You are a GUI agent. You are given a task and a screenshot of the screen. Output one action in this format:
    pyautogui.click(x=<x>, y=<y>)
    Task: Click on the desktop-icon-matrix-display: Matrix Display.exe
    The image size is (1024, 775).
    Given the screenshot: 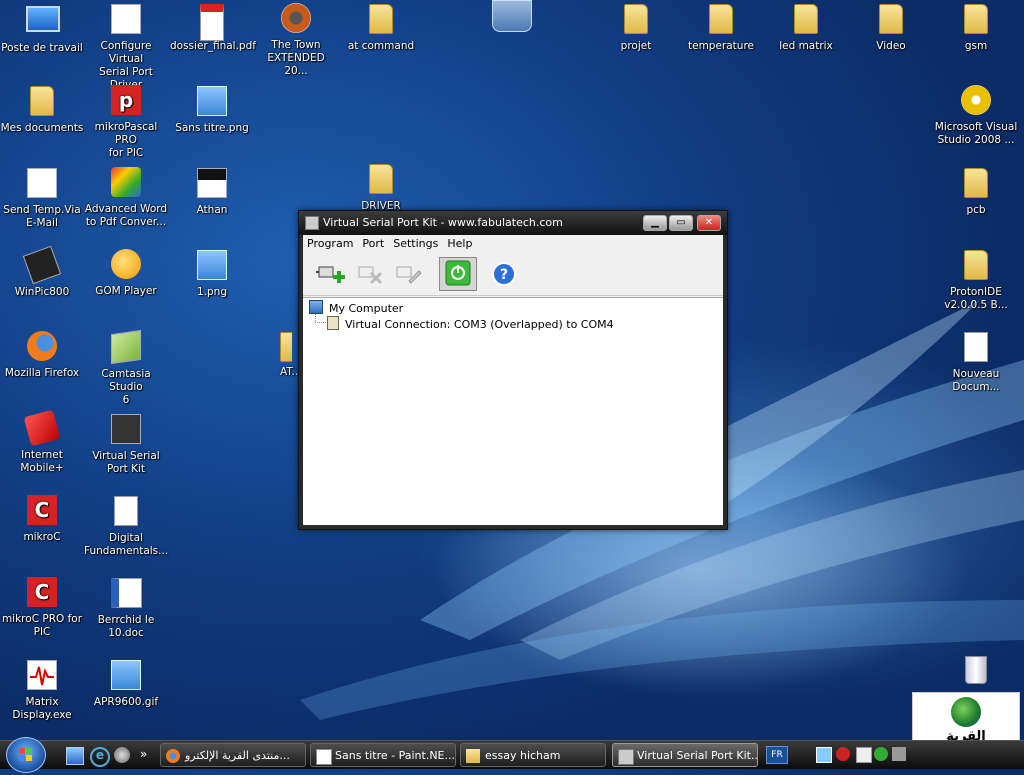 What is the action you would take?
    pyautogui.click(x=42, y=690)
    